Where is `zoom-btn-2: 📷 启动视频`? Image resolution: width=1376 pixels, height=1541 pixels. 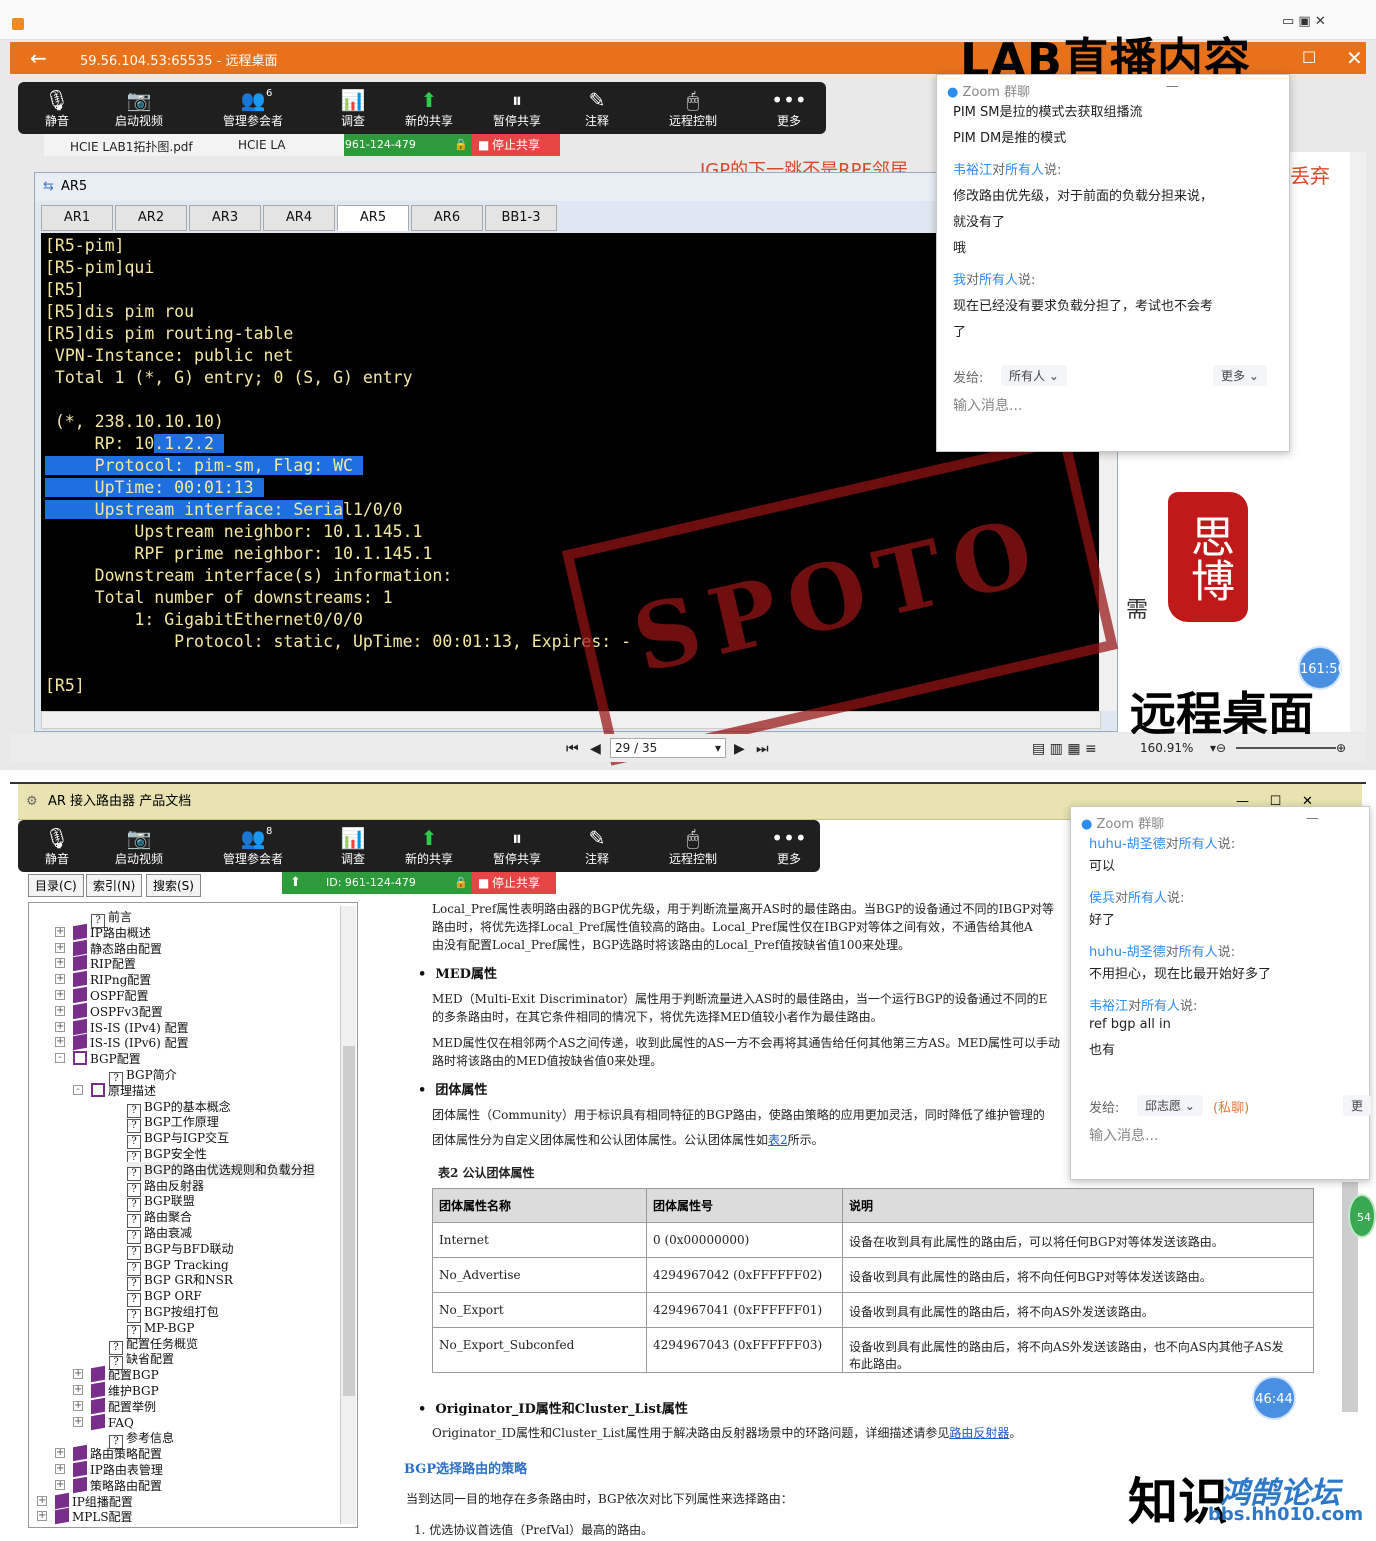
zoom-btn-2: 📷 启动视频 is located at coordinates (139, 846).